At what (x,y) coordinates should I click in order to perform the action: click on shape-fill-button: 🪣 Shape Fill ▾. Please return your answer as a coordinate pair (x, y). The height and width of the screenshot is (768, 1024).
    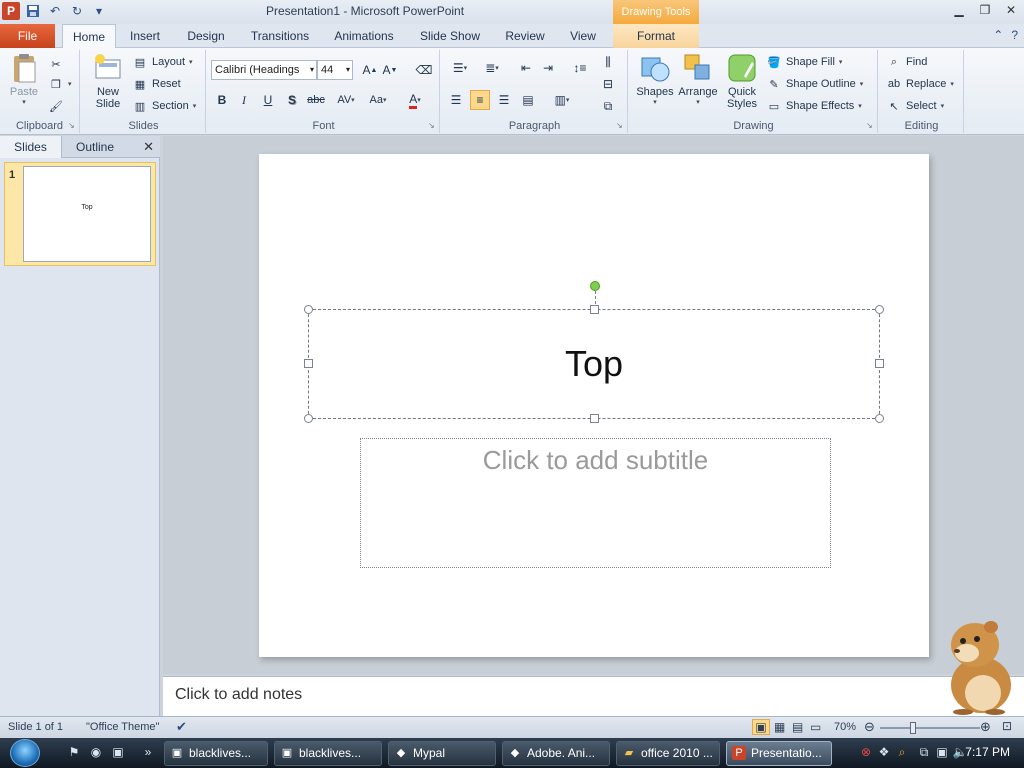
    Looking at the image, I should click on (804, 62).